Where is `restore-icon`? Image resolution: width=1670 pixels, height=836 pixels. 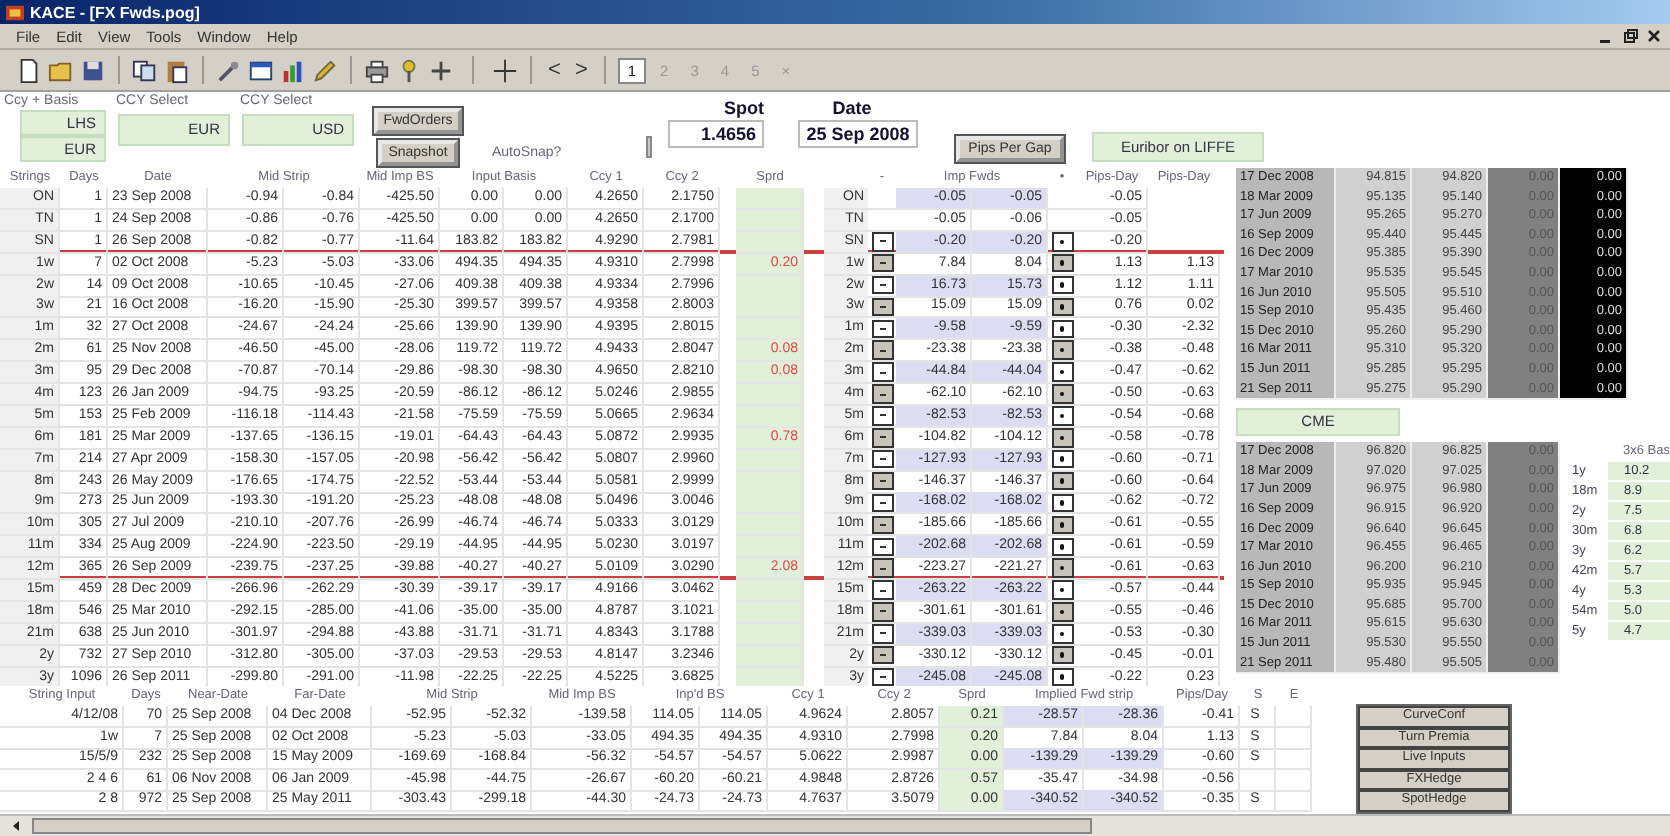
restore-icon is located at coordinates (1630, 36).